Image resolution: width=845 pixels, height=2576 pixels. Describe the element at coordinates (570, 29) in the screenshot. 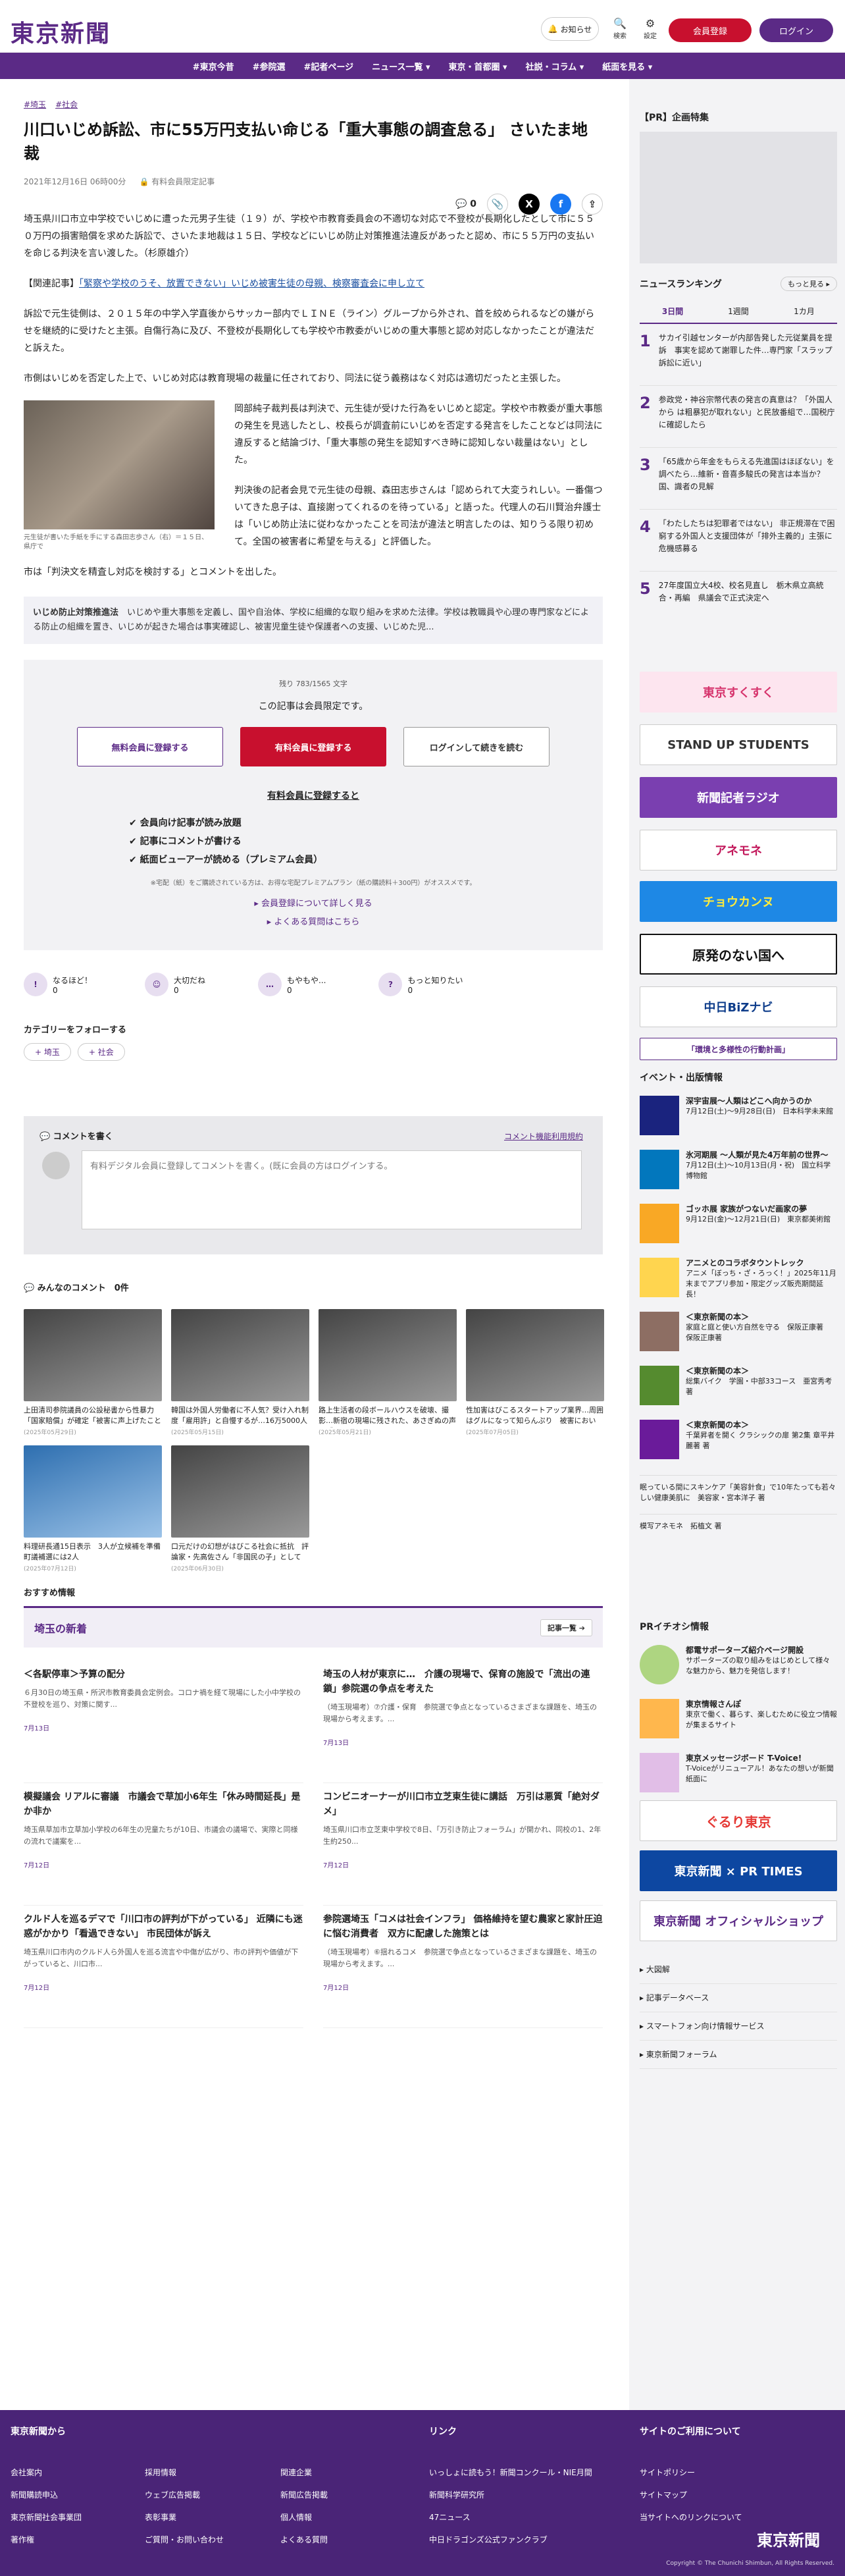

I see `notification-button: 🔔 お知らせ` at that location.